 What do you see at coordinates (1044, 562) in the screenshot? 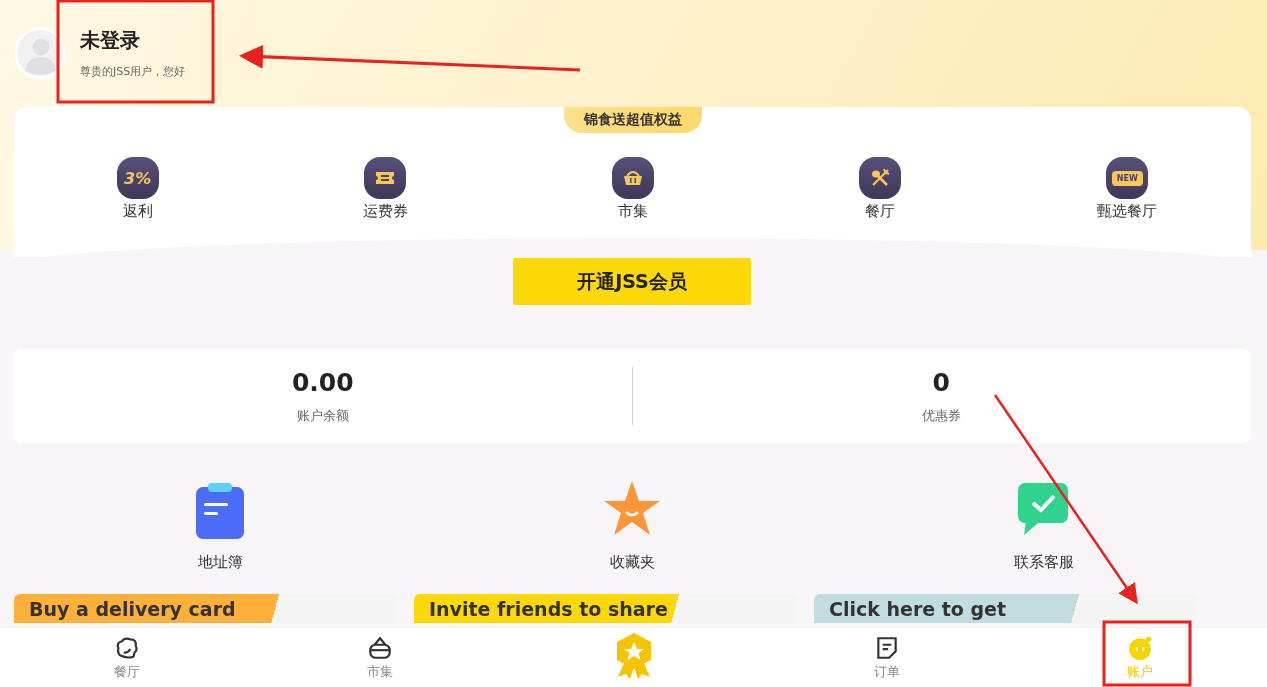
I see `shortcut-label: 联系客服` at bounding box center [1044, 562].